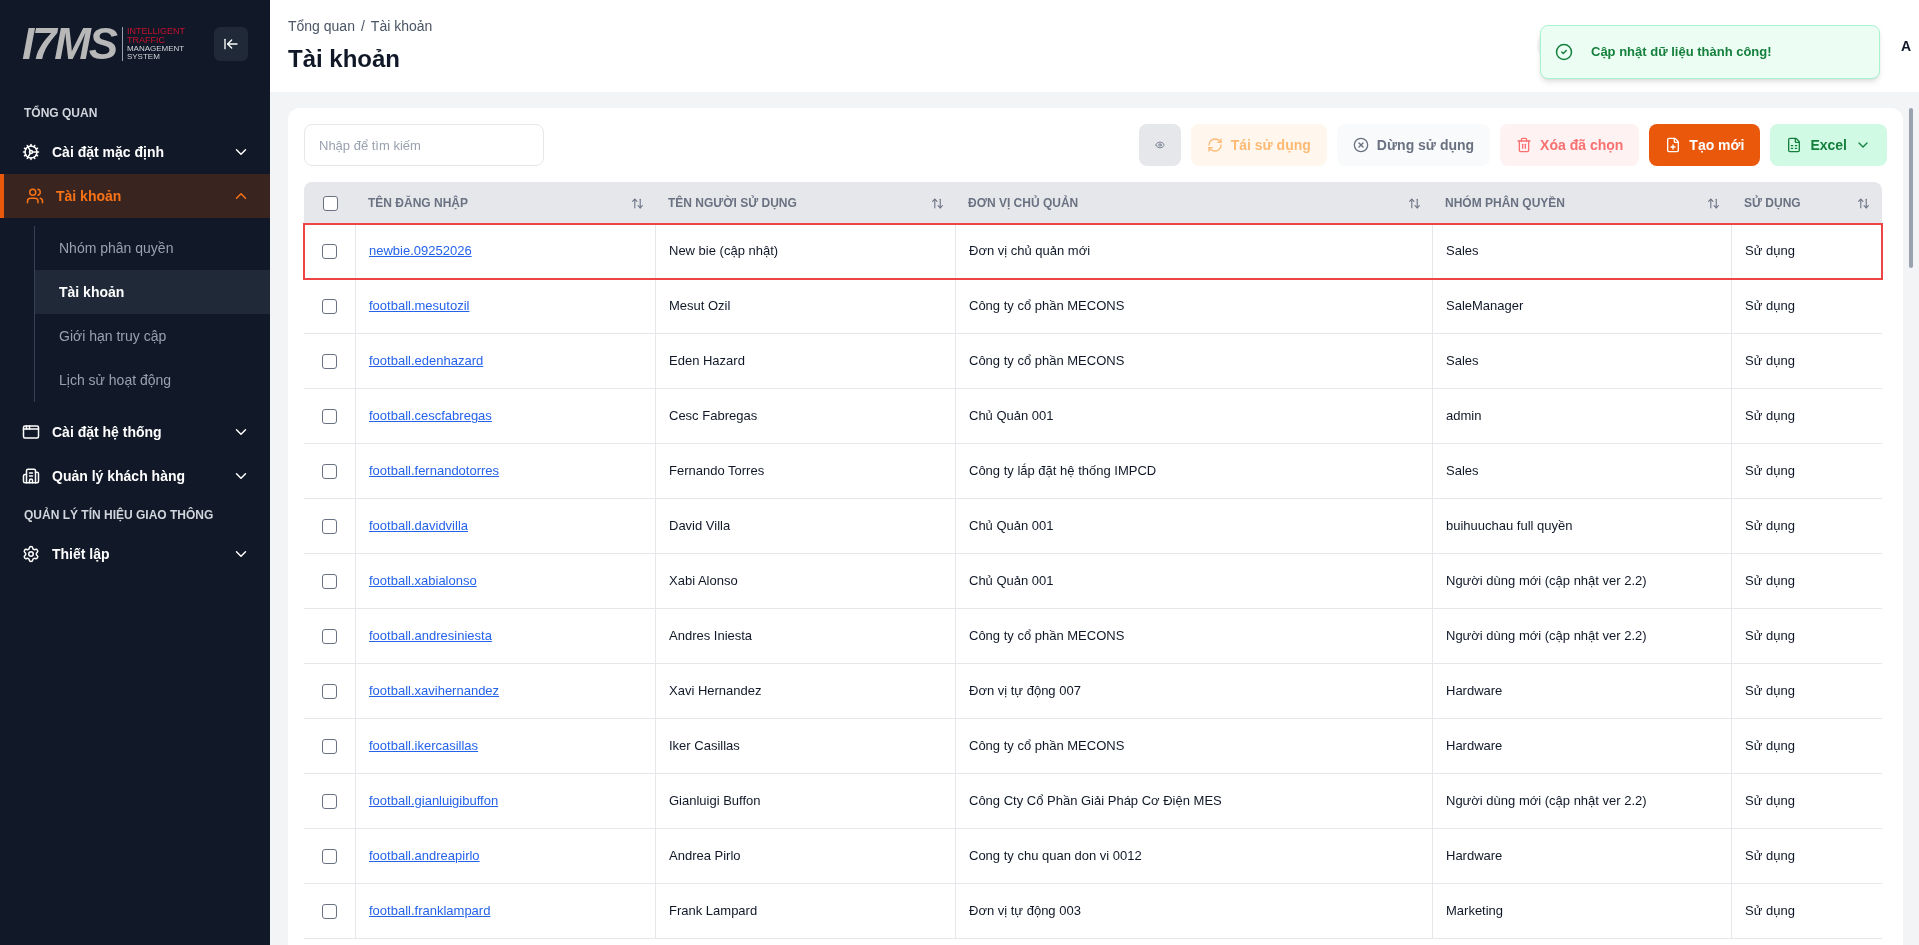  Describe the element at coordinates (705, 856) in the screenshot. I see `table-cell-text: Andrea Pirlo` at that location.